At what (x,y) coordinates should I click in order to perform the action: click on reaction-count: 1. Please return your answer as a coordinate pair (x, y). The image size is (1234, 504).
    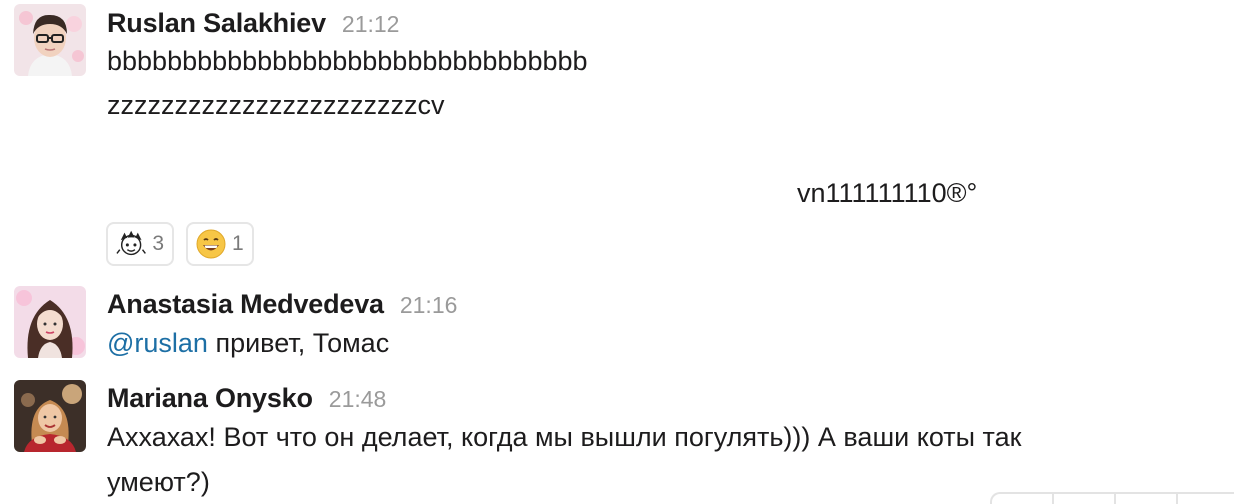
    Looking at the image, I should click on (238, 243).